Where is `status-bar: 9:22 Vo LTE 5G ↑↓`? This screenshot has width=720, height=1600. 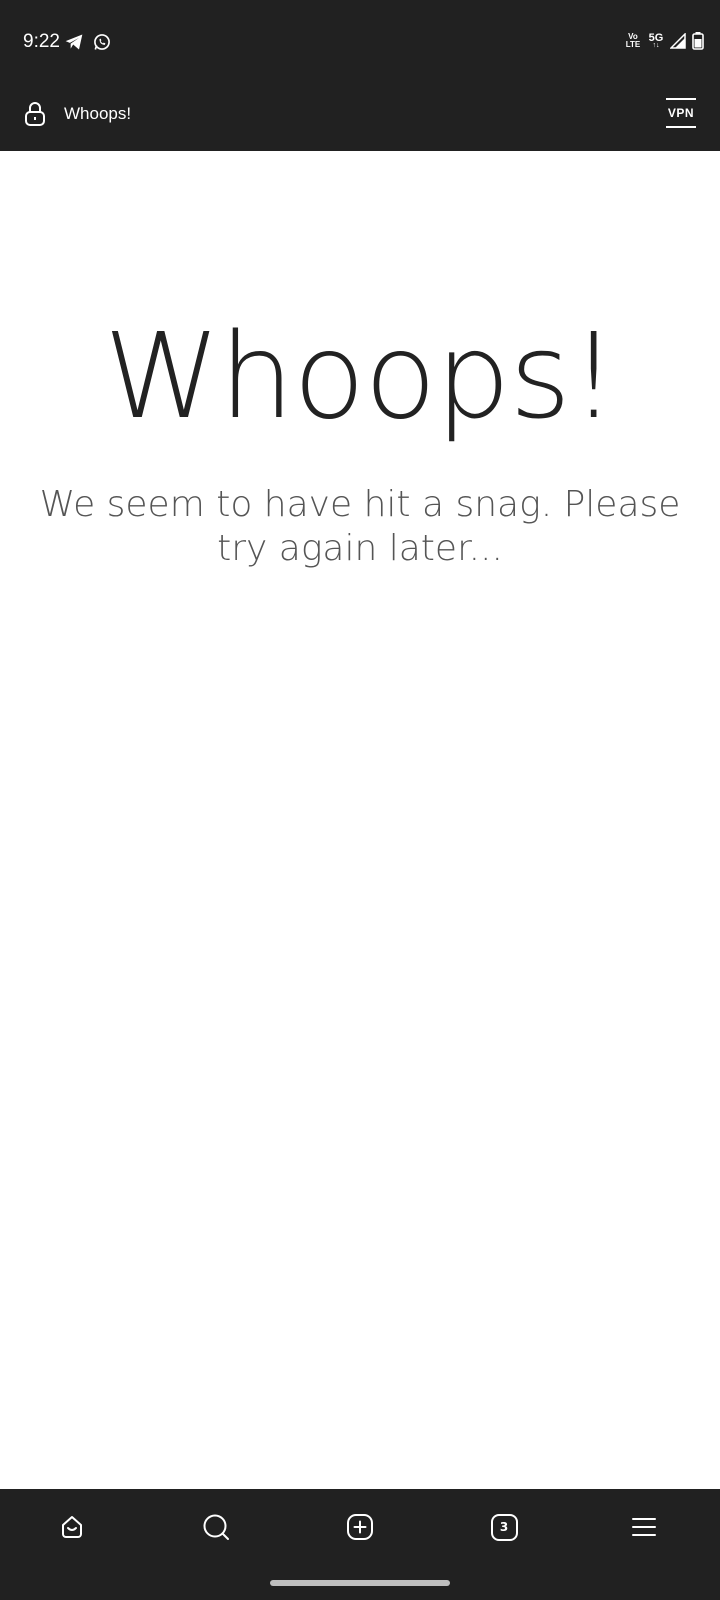
status-bar: 9:22 Vo LTE 5G ↑↓ is located at coordinates (360, 42).